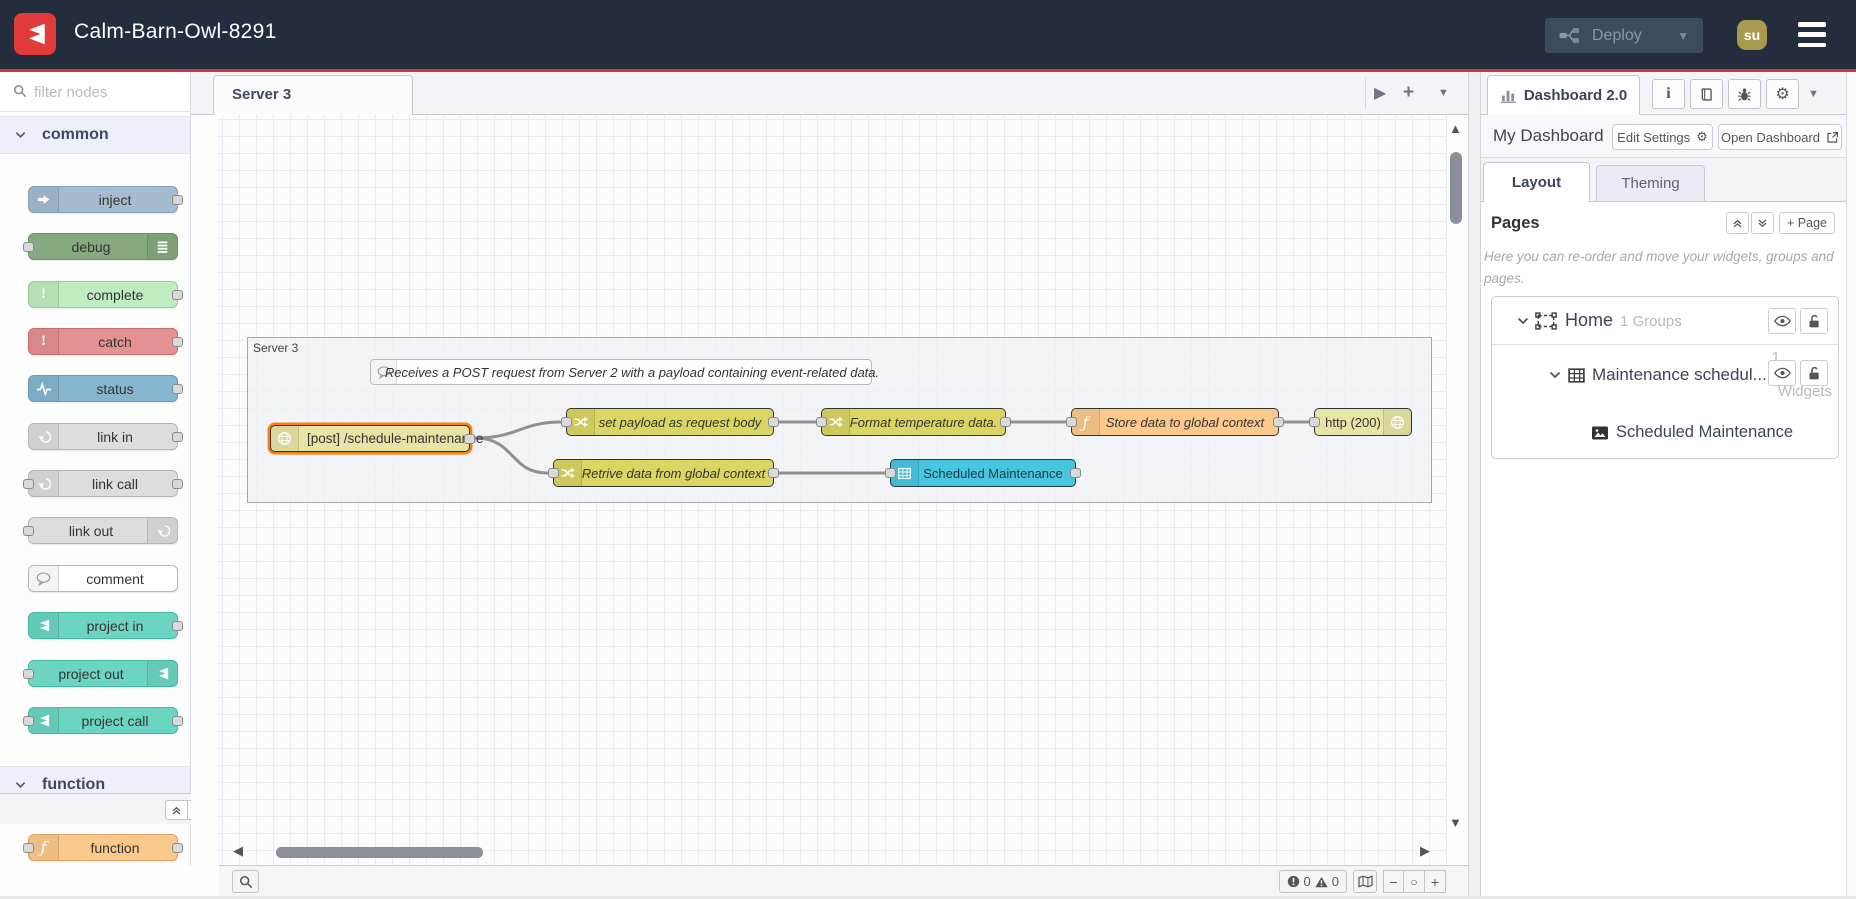 The image size is (1856, 899). I want to click on node-set-payload: set payload as request body, so click(670, 422).